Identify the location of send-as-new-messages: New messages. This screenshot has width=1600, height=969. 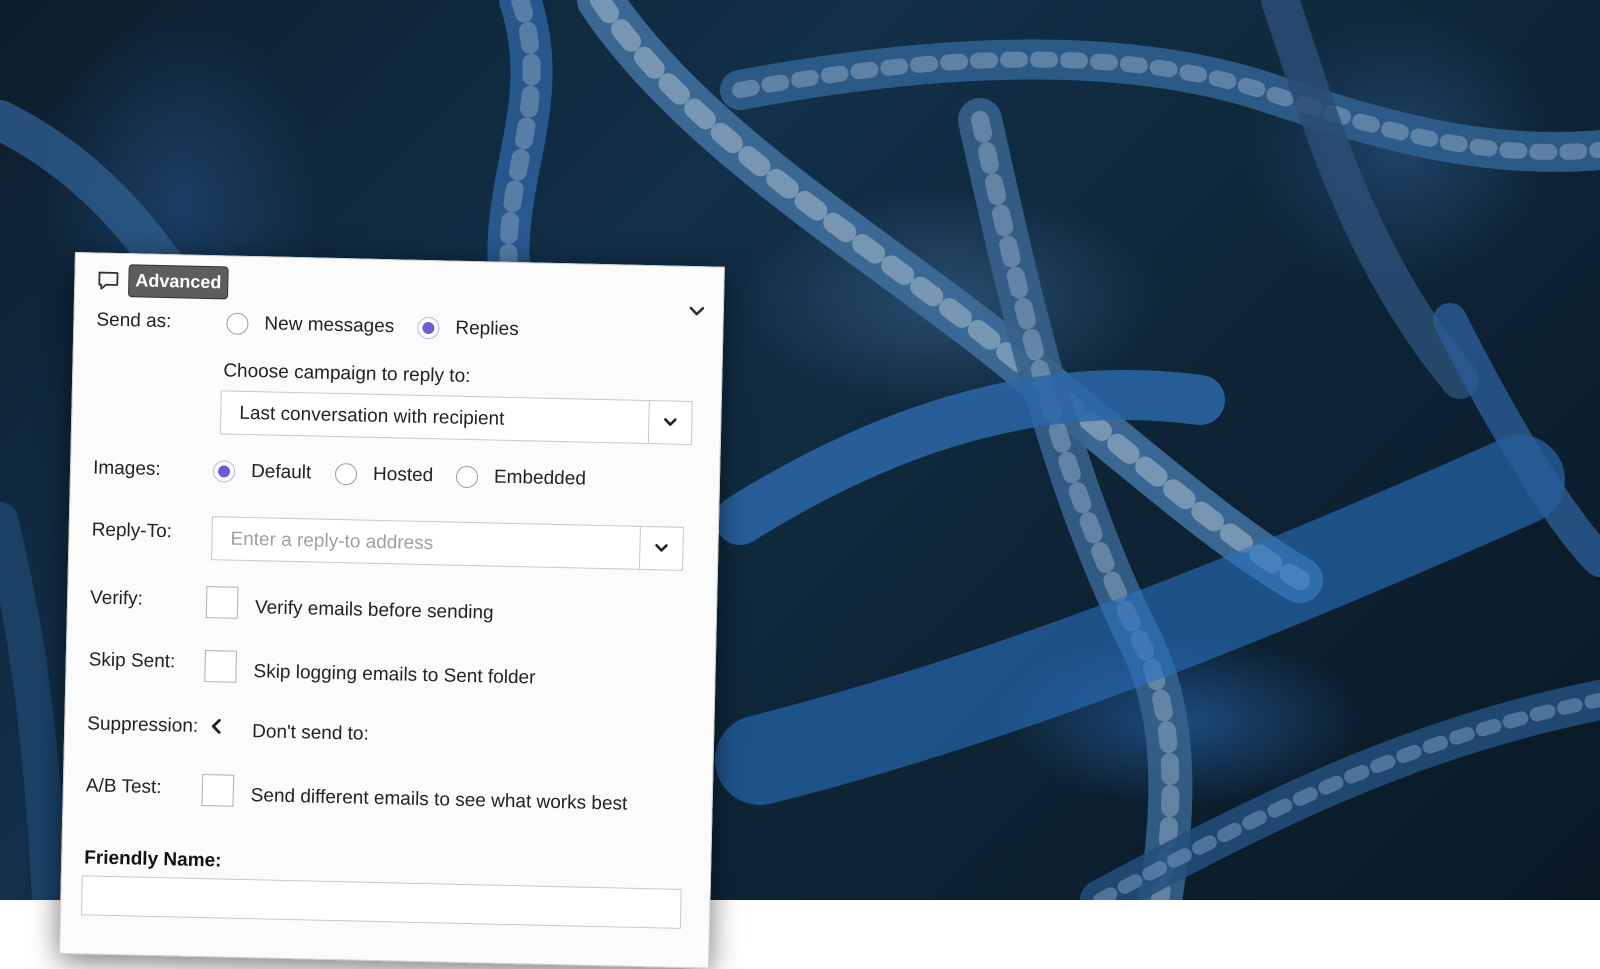
(310, 325).